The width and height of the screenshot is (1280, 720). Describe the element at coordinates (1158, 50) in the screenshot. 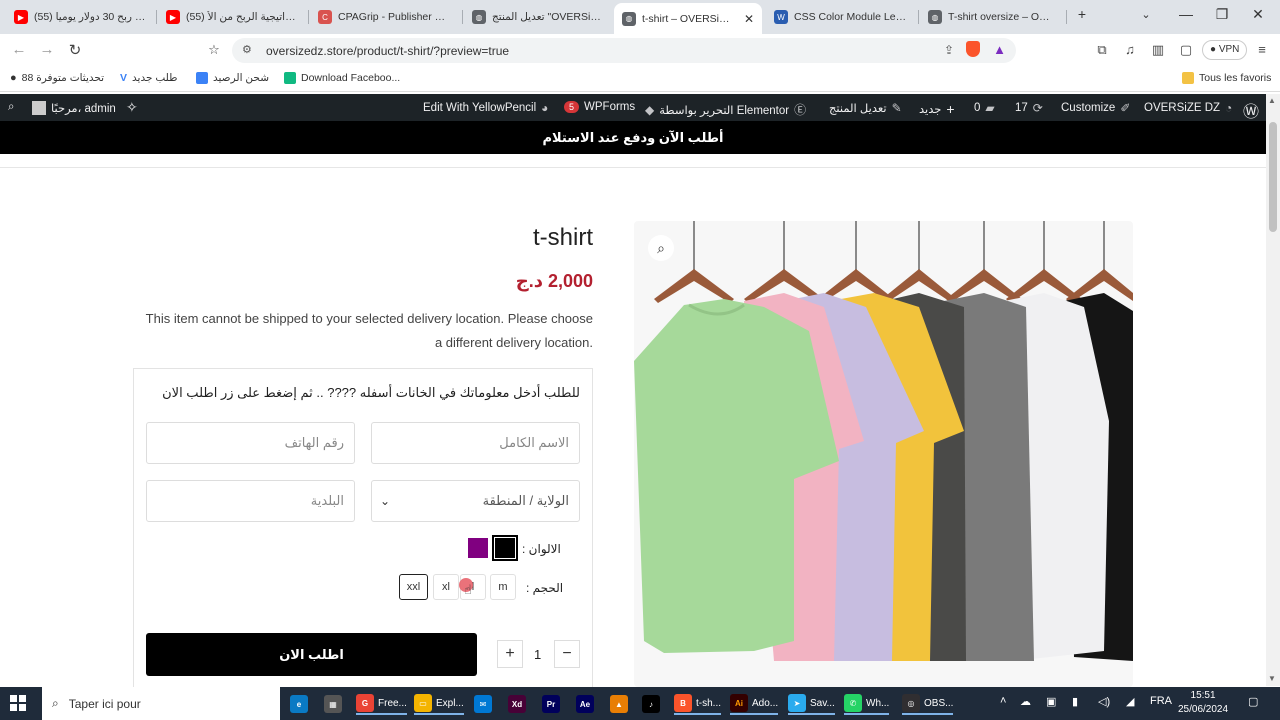

I see `sidebar-icon: ▥` at that location.